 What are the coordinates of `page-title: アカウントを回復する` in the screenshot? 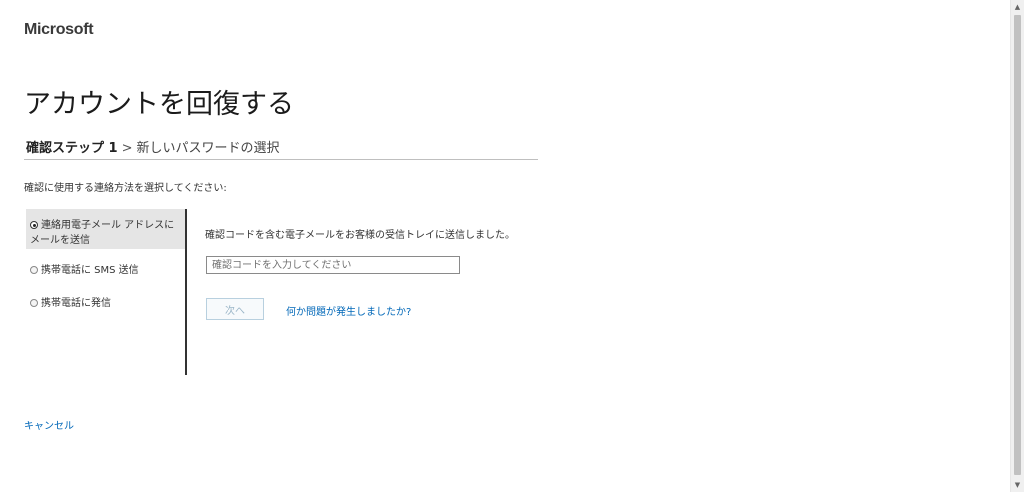 It's located at (159, 104).